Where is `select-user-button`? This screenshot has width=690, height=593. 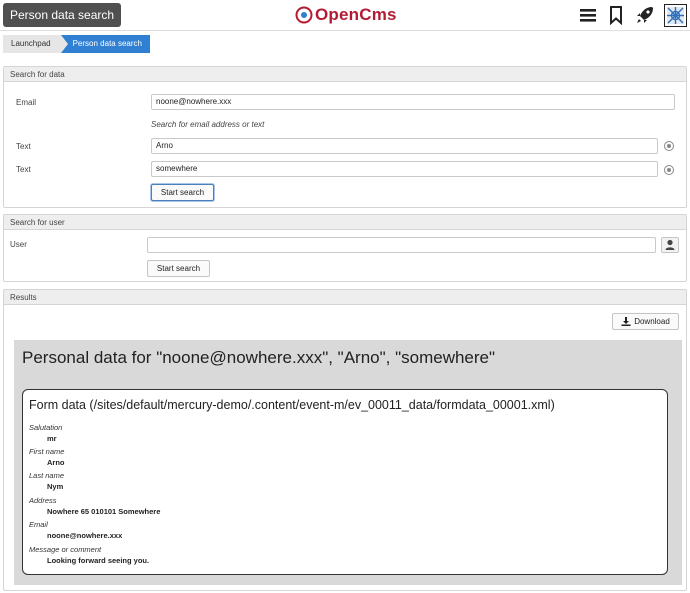
select-user-button is located at coordinates (670, 245).